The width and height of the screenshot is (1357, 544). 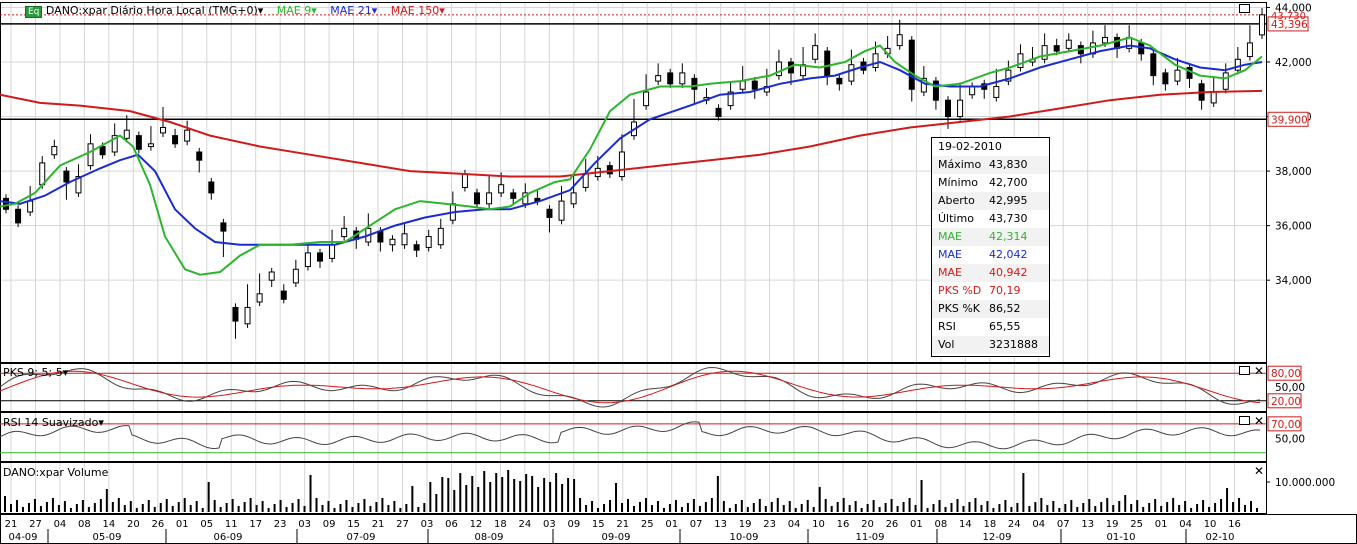 What do you see at coordinates (157, 524) in the screenshot?
I see `x-tick-label: 26` at bounding box center [157, 524].